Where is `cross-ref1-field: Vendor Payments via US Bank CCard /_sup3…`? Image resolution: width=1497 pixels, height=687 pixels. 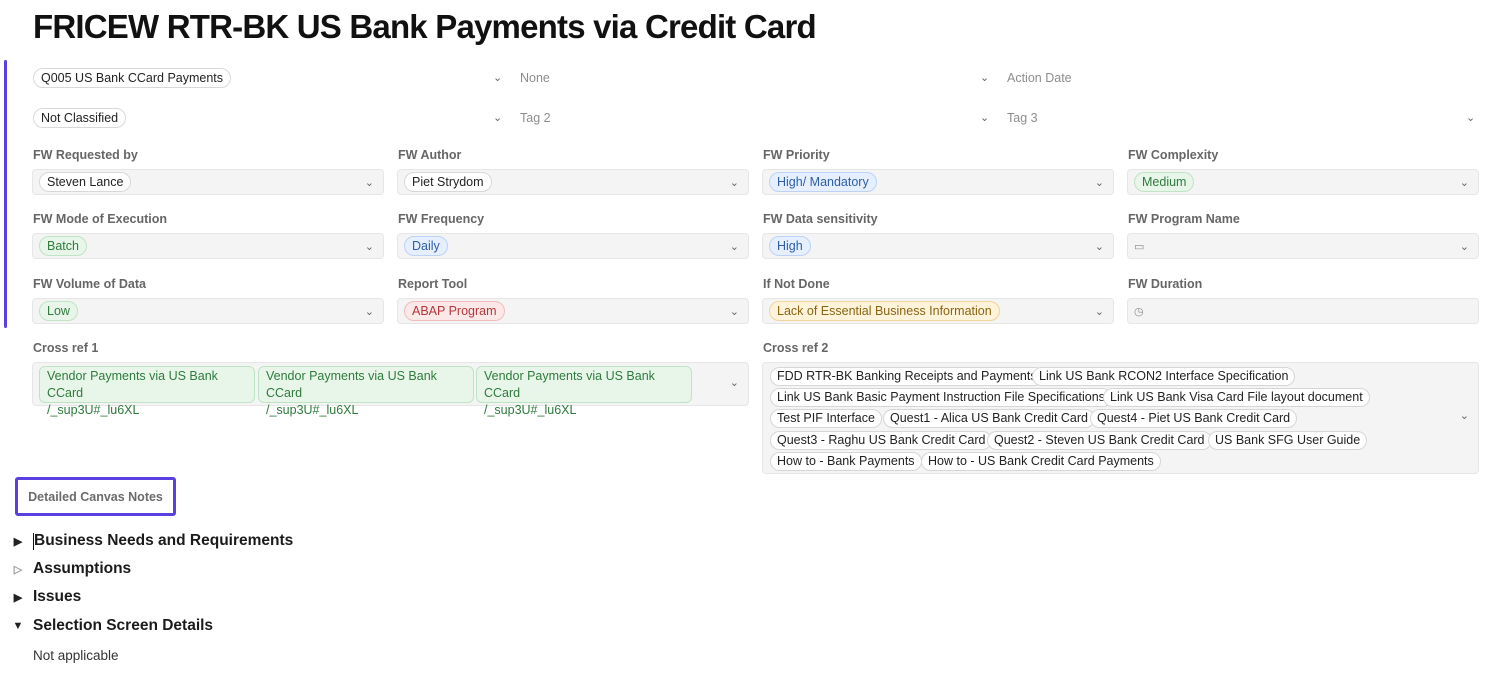
cross-ref1-field: Vendor Payments via US Bank CCard /_sup3… is located at coordinates (390, 389).